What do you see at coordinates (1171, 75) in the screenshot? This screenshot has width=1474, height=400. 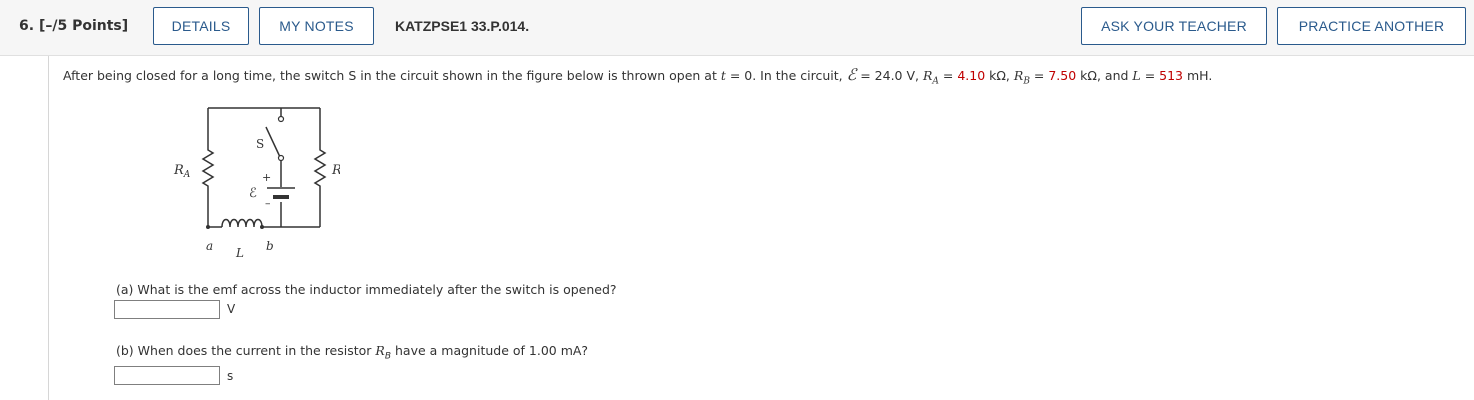 I see `l-value: 513` at bounding box center [1171, 75].